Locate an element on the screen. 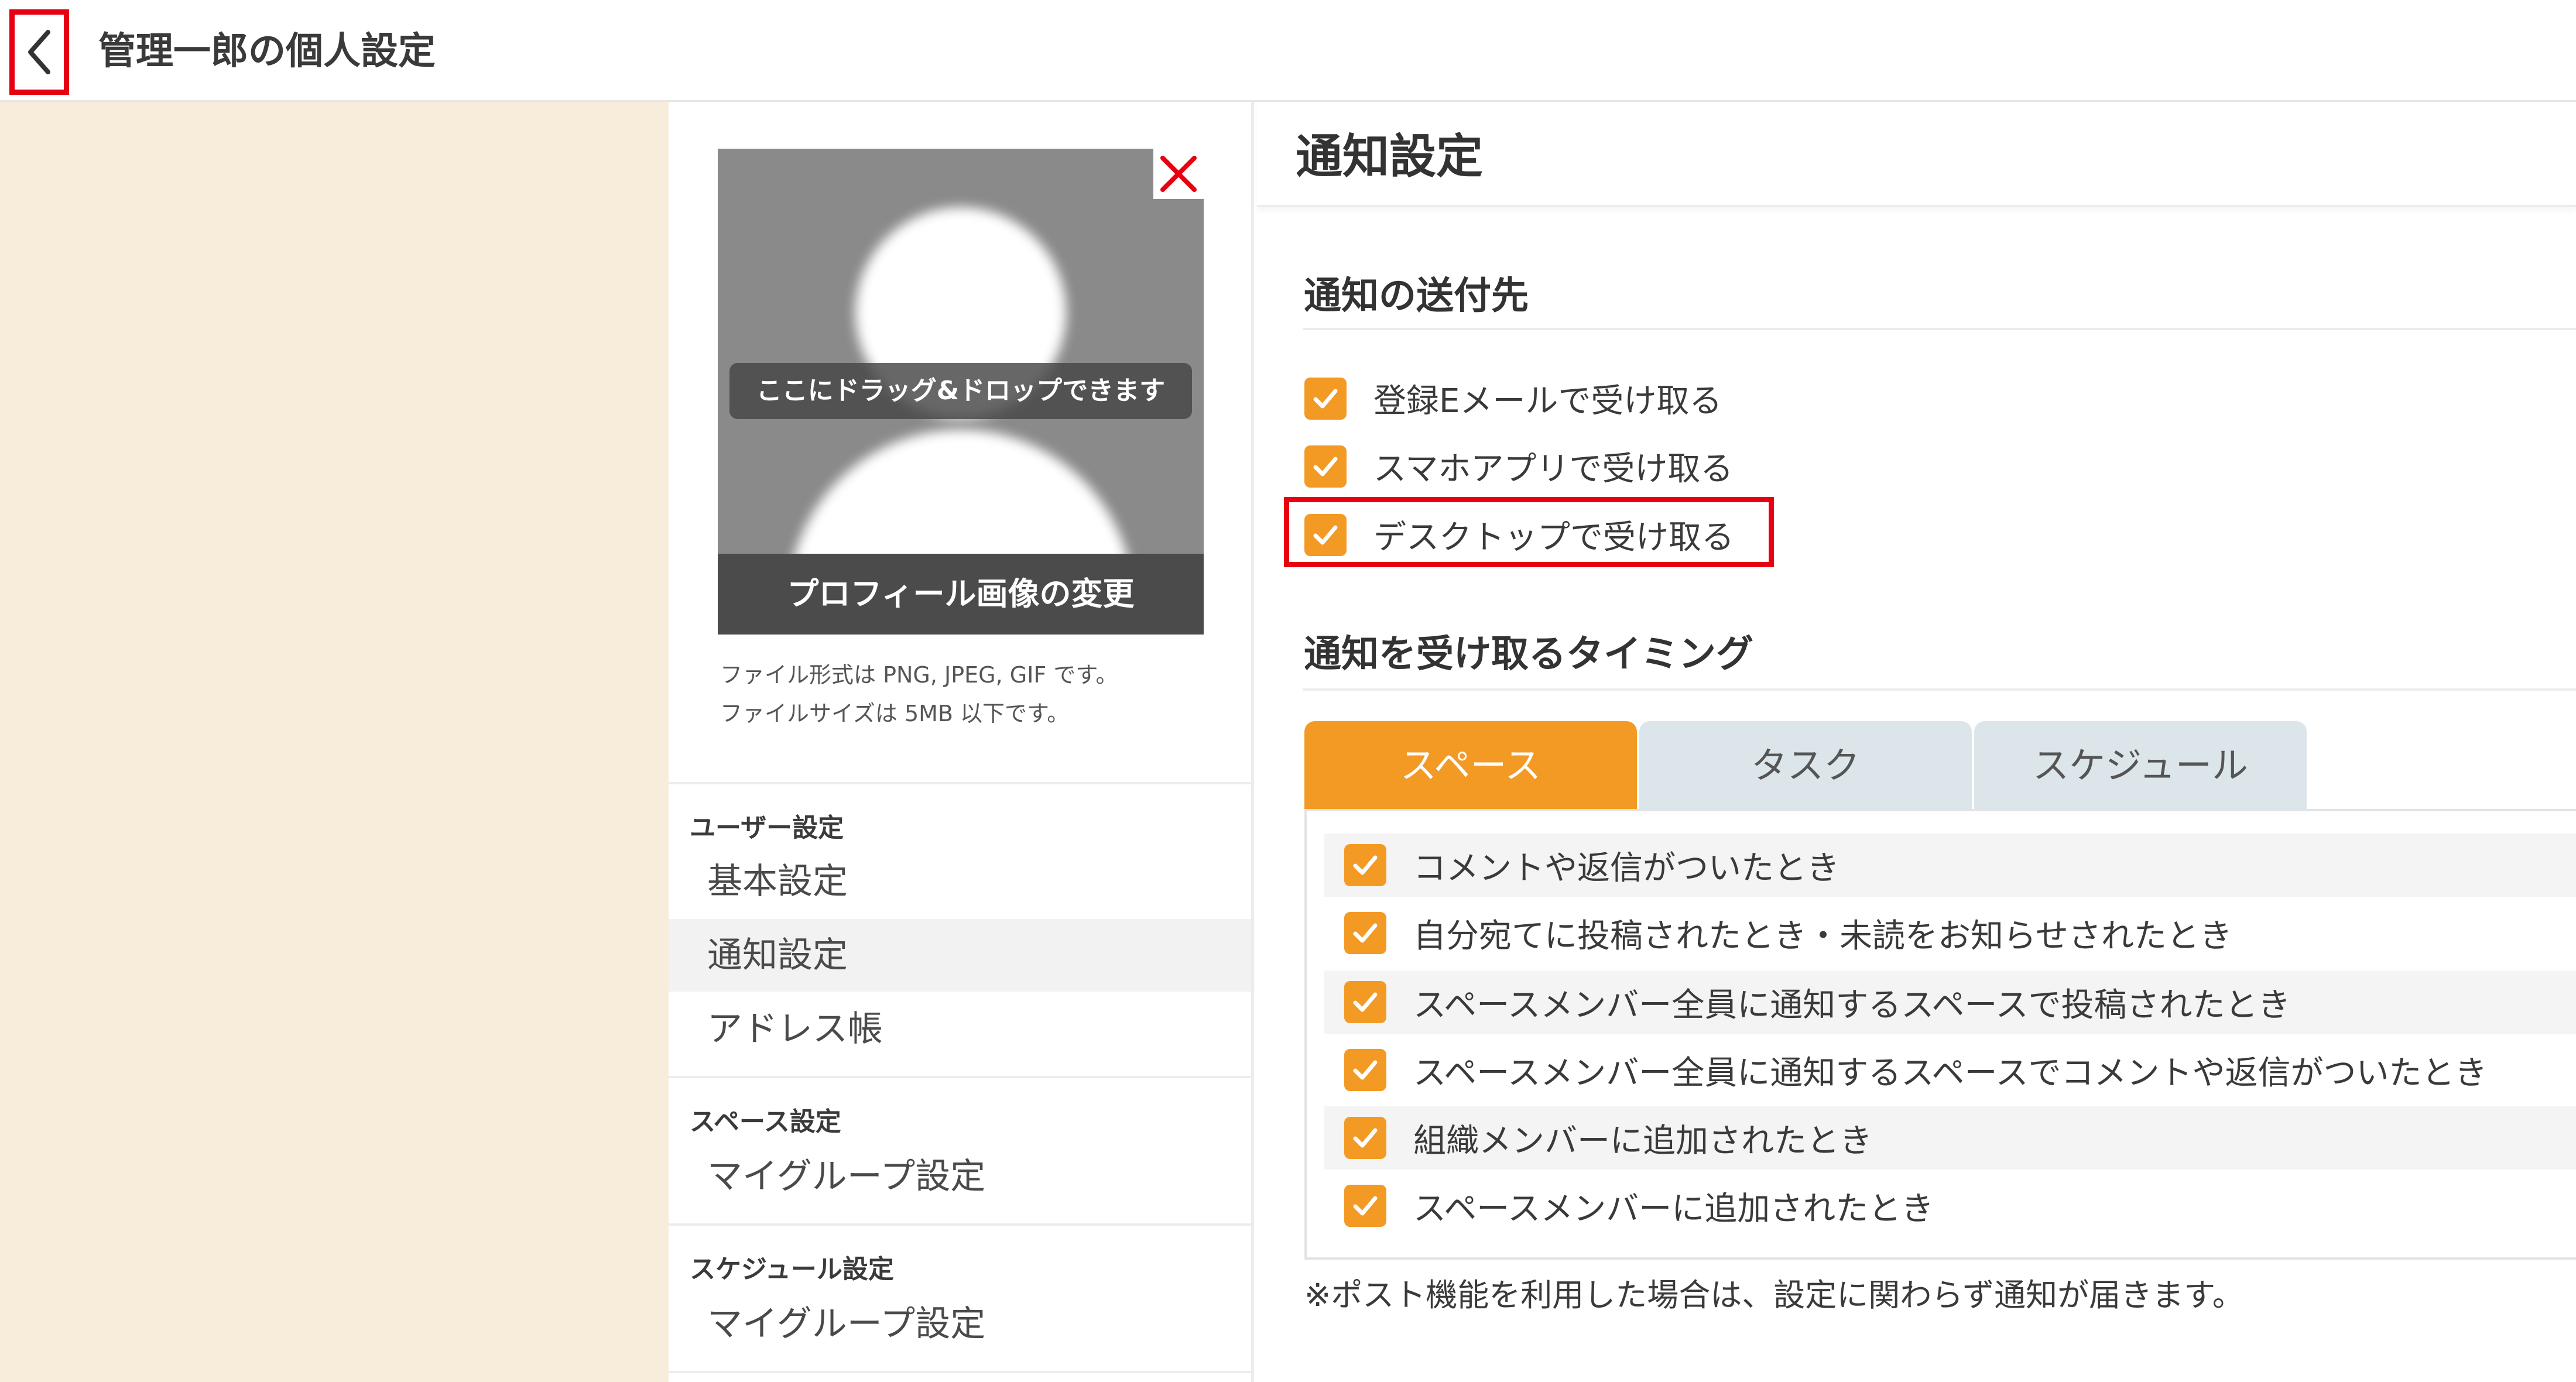 The image size is (2576, 1382). checkbox-label: スペースメンバー全員に通知するスペースで投稿されたとき is located at coordinates (1852, 1005).